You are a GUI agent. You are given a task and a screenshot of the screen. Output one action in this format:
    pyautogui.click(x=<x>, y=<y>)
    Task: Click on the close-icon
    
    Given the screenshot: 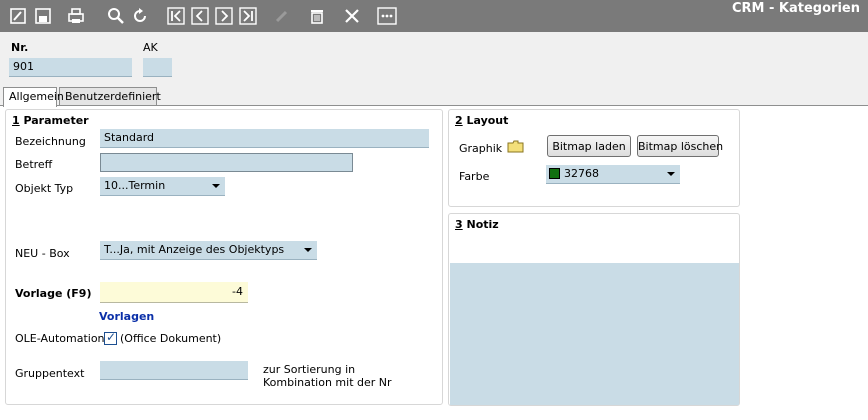 What is the action you would take?
    pyautogui.click(x=352, y=16)
    